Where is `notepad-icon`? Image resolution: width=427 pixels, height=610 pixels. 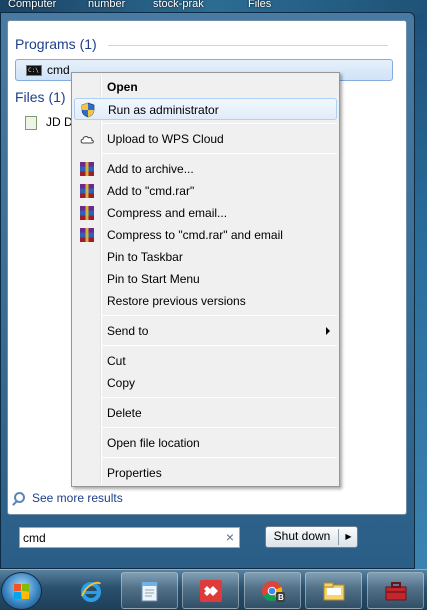
notepad-icon is located at coordinates (150, 591).